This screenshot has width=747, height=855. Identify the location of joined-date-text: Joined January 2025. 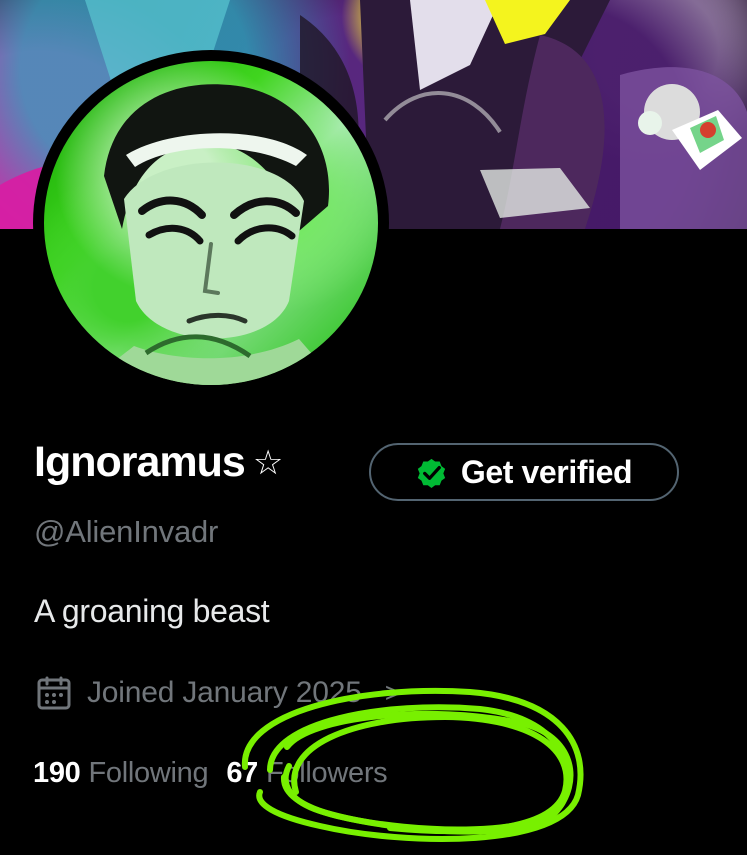
(224, 692).